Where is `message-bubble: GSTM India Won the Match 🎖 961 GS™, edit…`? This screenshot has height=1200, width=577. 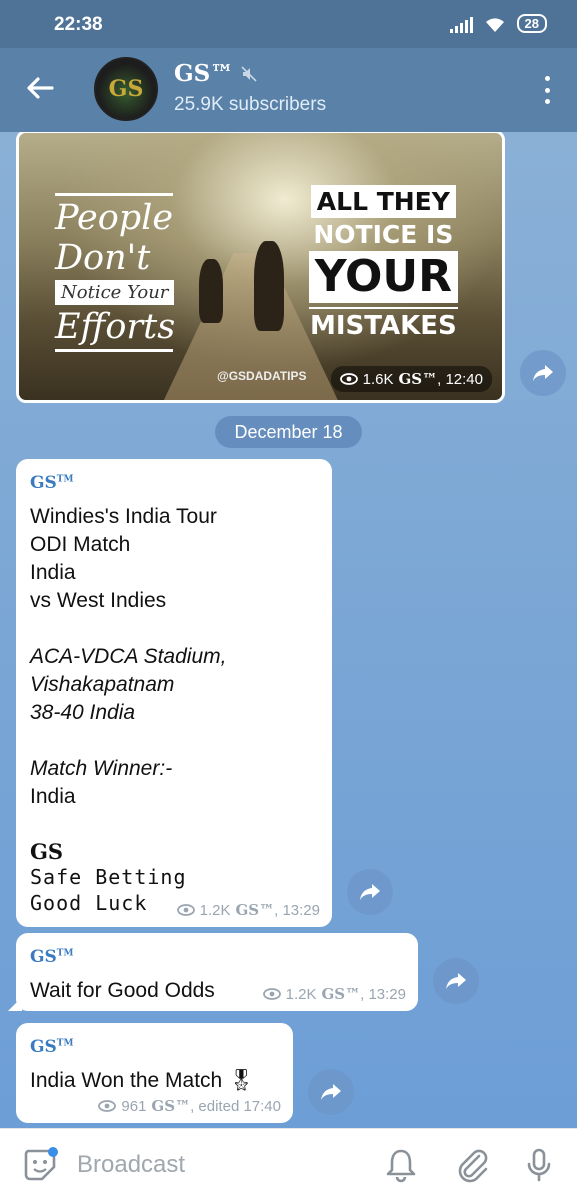
message-bubble: GSTM India Won the Match 🎖 961 GS™, edit… is located at coordinates (154, 1073).